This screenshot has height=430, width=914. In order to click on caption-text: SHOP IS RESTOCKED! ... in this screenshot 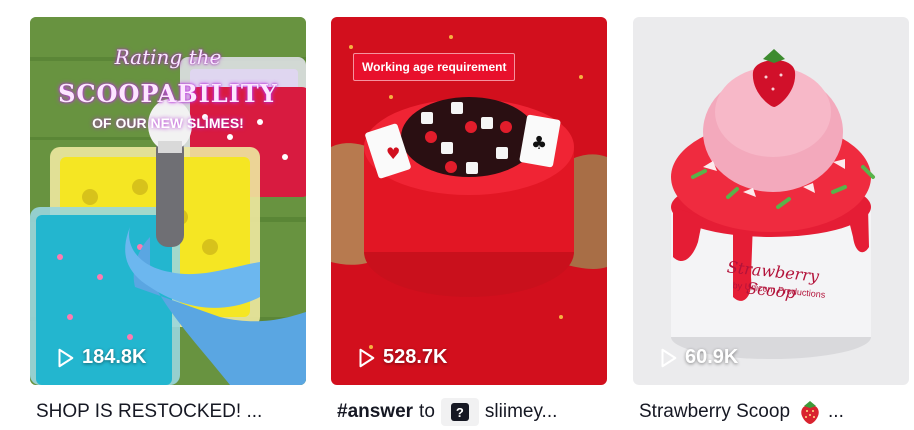, I will do `click(149, 411)`.